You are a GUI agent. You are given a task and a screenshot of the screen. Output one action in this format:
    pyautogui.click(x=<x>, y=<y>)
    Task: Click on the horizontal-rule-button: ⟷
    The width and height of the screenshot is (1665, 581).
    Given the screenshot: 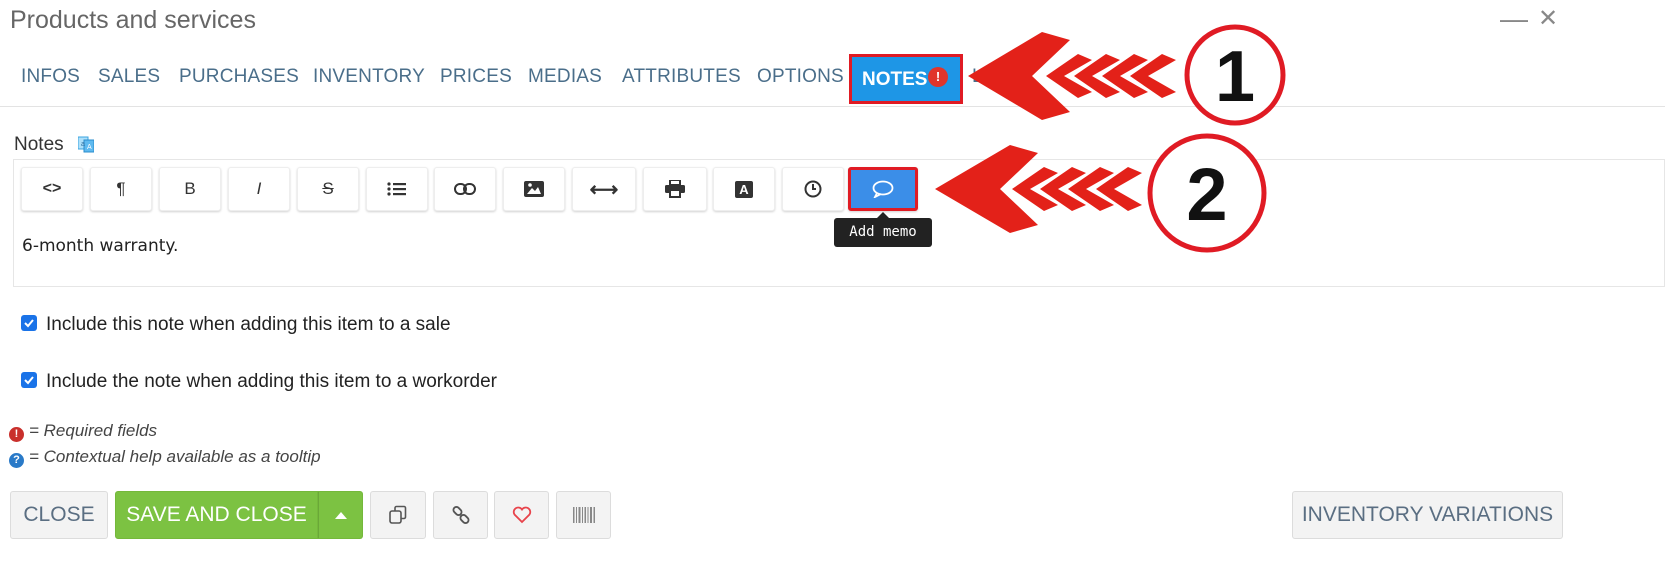 What is the action you would take?
    pyautogui.click(x=604, y=189)
    